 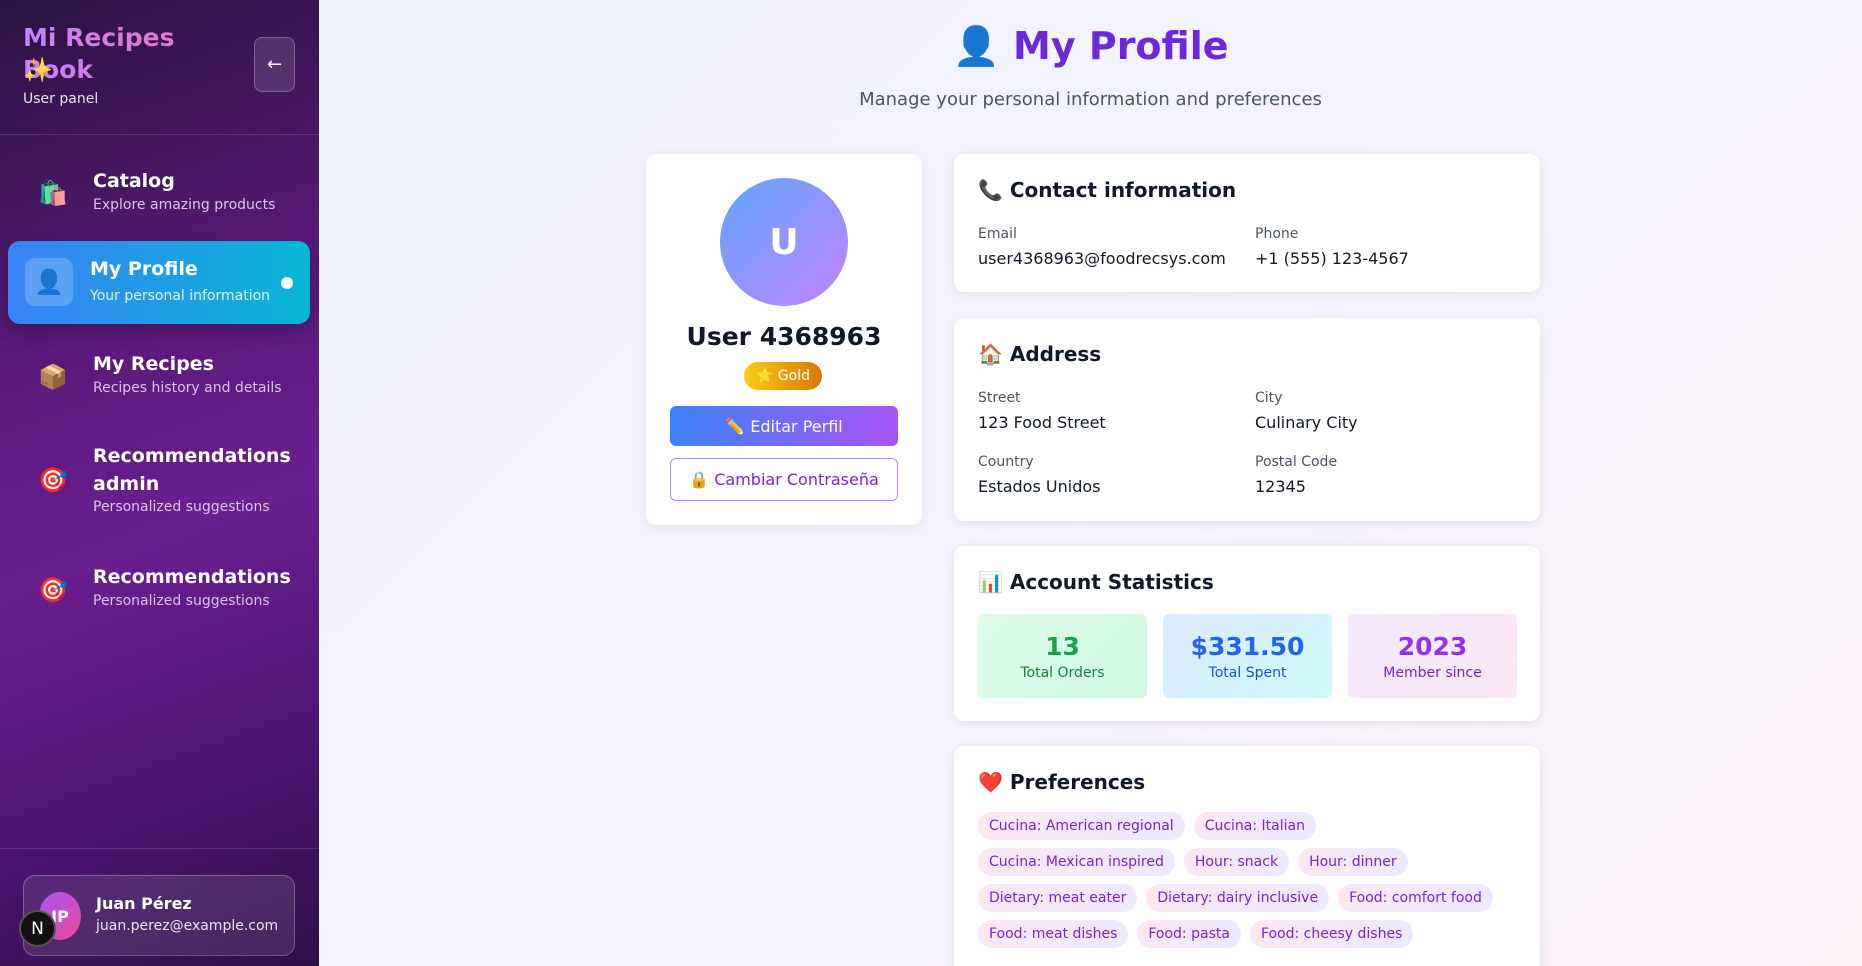 I want to click on phone-label: Phone, so click(x=1277, y=234).